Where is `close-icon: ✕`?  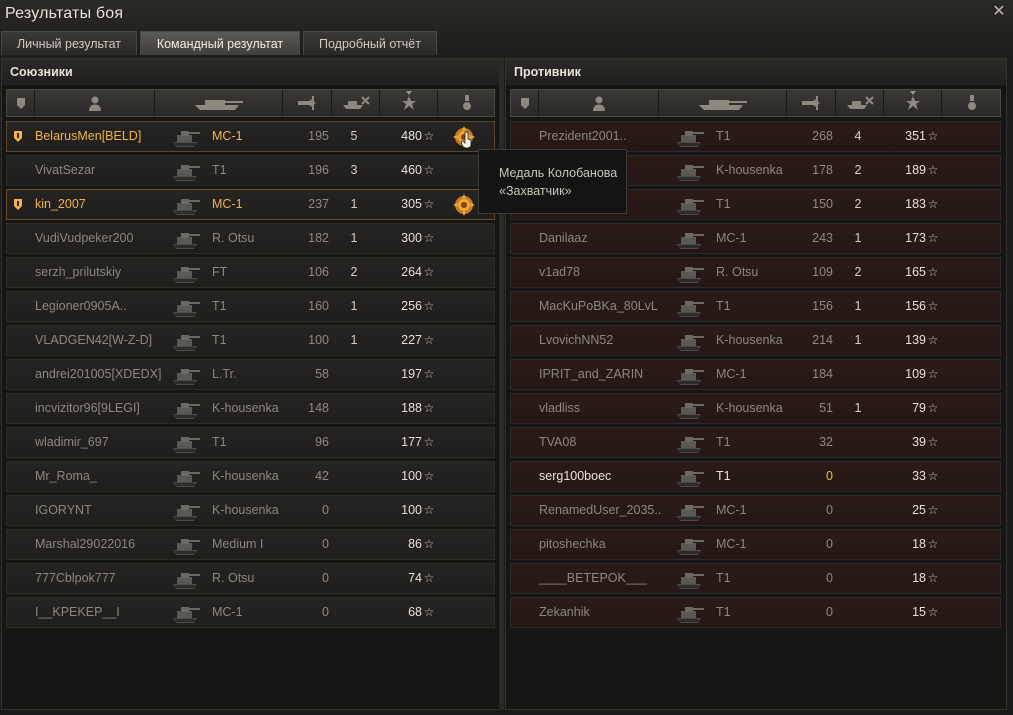
close-icon: ✕ is located at coordinates (999, 12).